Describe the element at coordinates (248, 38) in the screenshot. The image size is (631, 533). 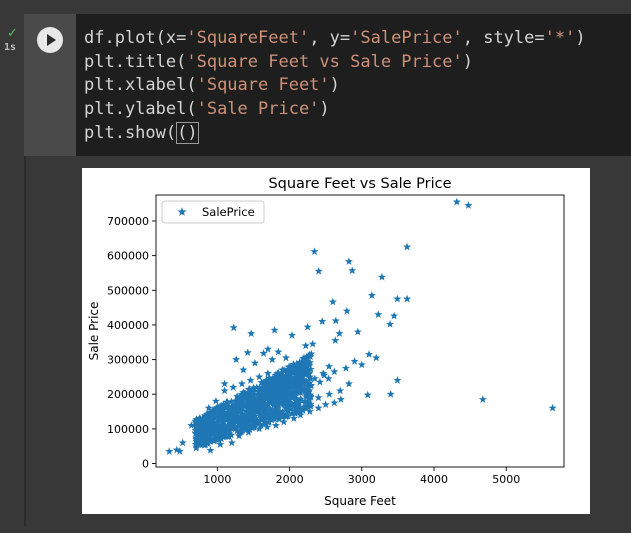
I see `string-token: 'SquareFeet'` at that location.